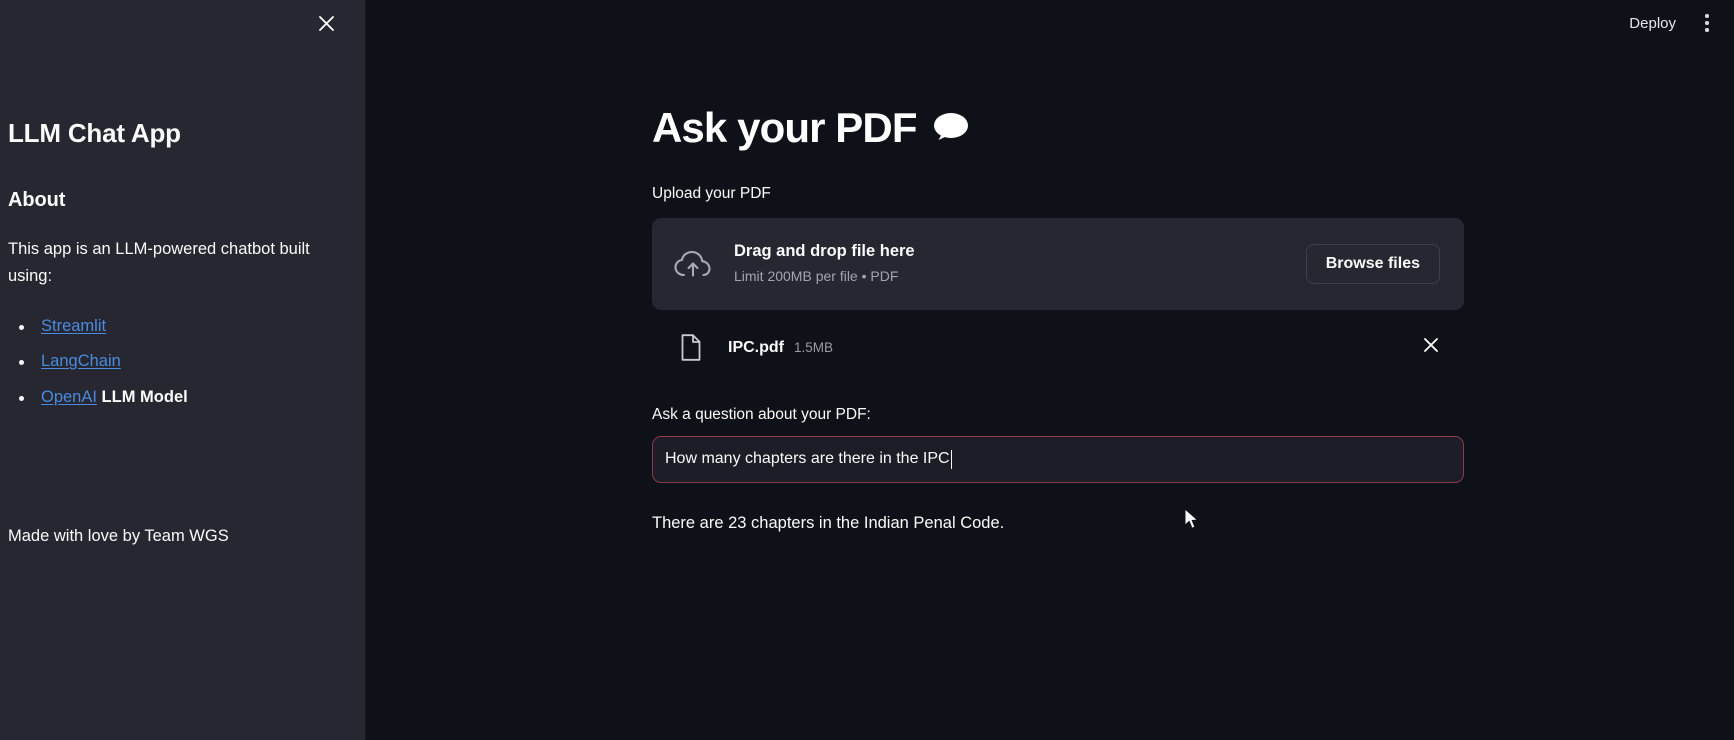  I want to click on file-size: 1.5MB, so click(814, 348).